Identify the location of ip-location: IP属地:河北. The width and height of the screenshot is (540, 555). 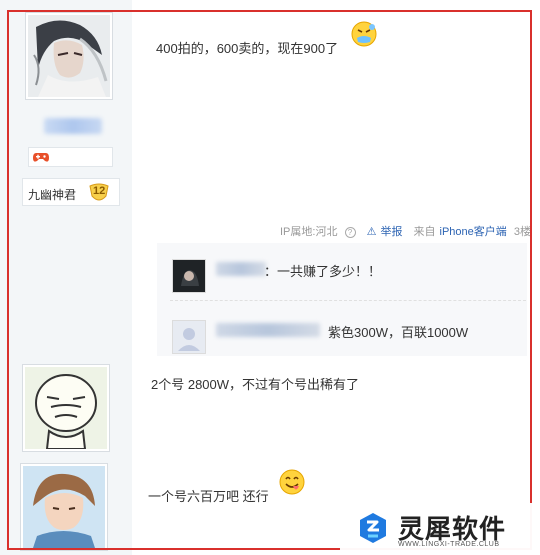
(309, 232).